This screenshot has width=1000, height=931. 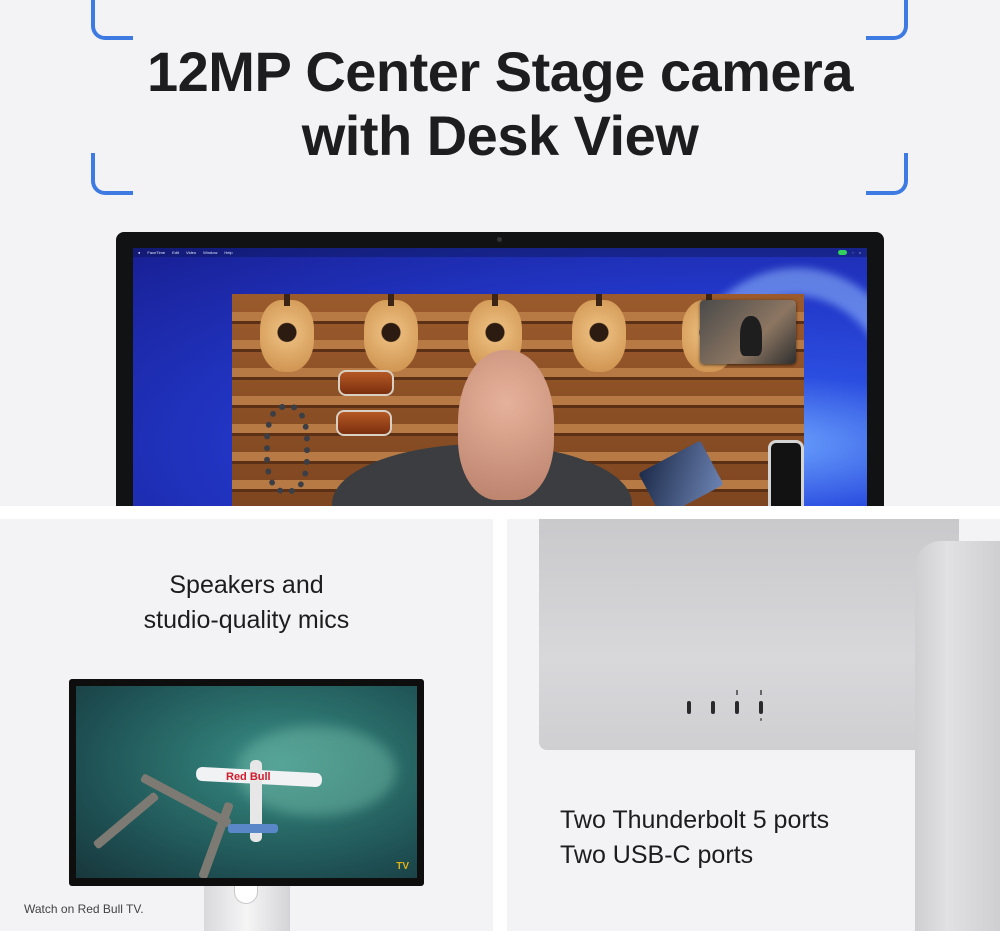 I want to click on ports-description: Two Thunderbolt 5 ports Two USB-C ports, so click(x=694, y=838).